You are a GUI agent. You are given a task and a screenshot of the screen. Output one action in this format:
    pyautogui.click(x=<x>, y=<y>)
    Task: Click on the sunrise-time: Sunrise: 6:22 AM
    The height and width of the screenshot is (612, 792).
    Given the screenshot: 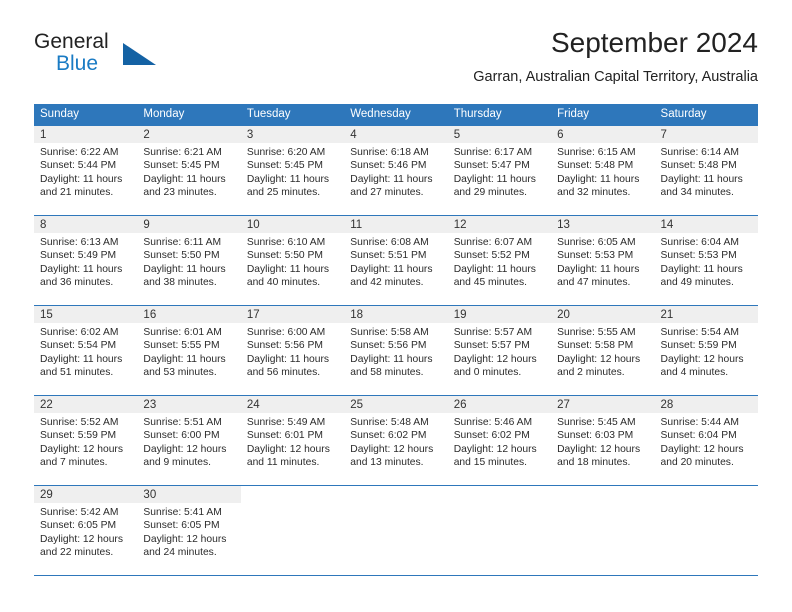 What is the action you would take?
    pyautogui.click(x=79, y=152)
    